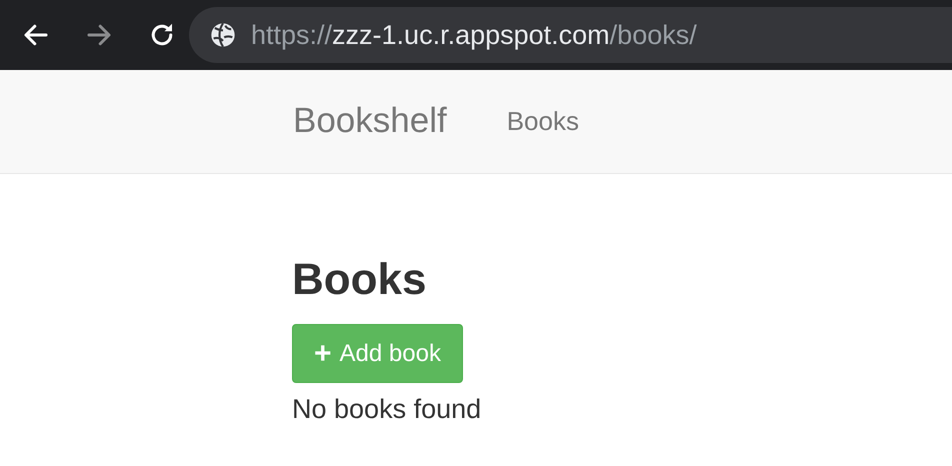 The width and height of the screenshot is (952, 466). What do you see at coordinates (377, 353) in the screenshot?
I see `add-book-button: + Add book` at bounding box center [377, 353].